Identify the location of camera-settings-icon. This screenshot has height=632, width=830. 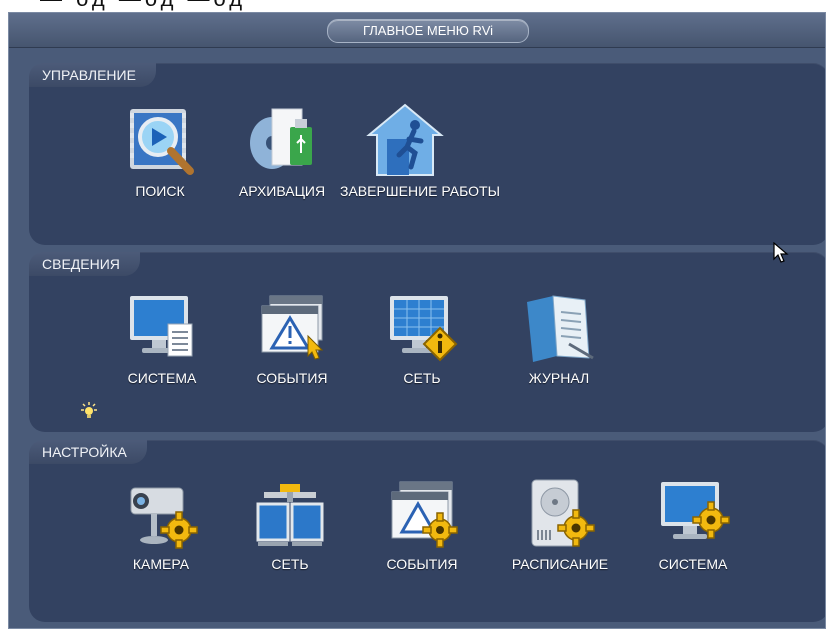
(164, 518).